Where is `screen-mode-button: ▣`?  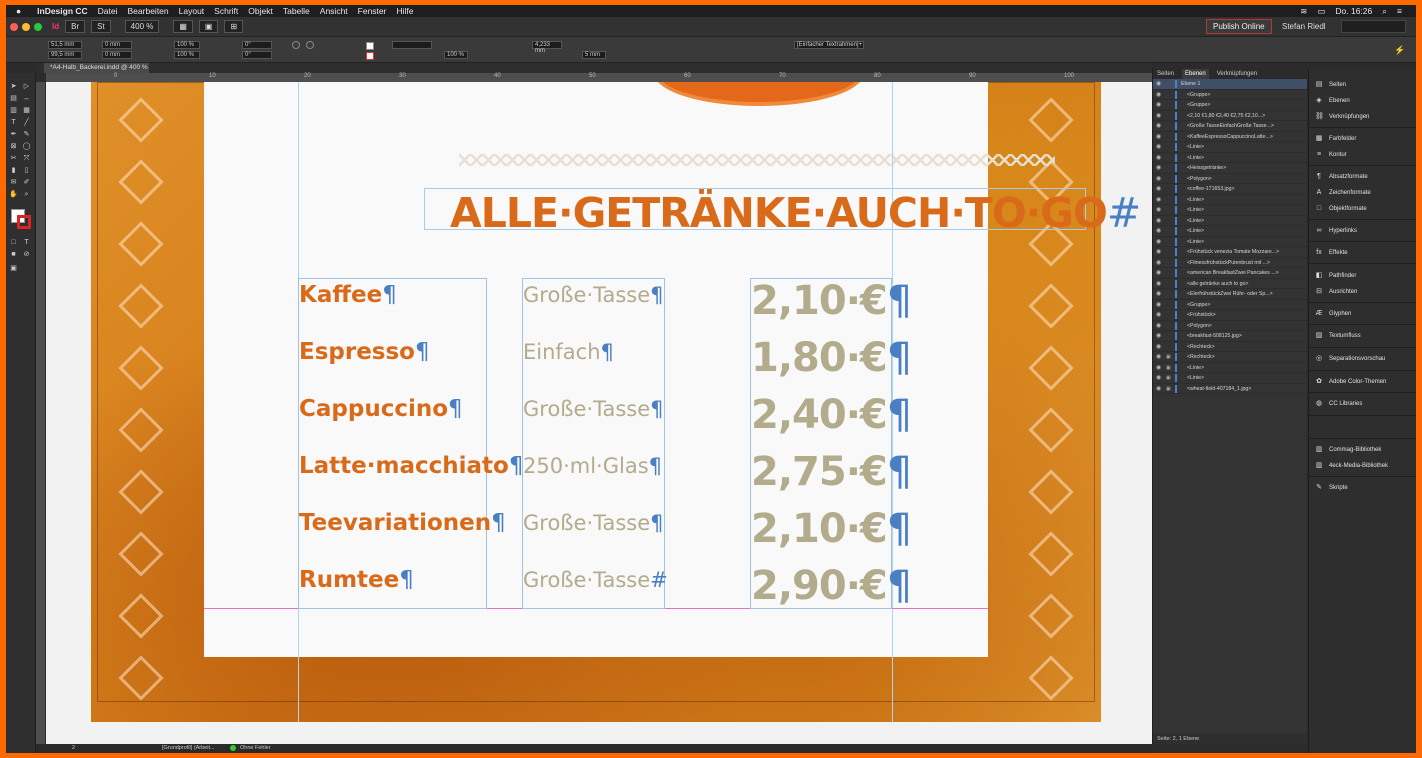 screen-mode-button: ▣ is located at coordinates (208, 26).